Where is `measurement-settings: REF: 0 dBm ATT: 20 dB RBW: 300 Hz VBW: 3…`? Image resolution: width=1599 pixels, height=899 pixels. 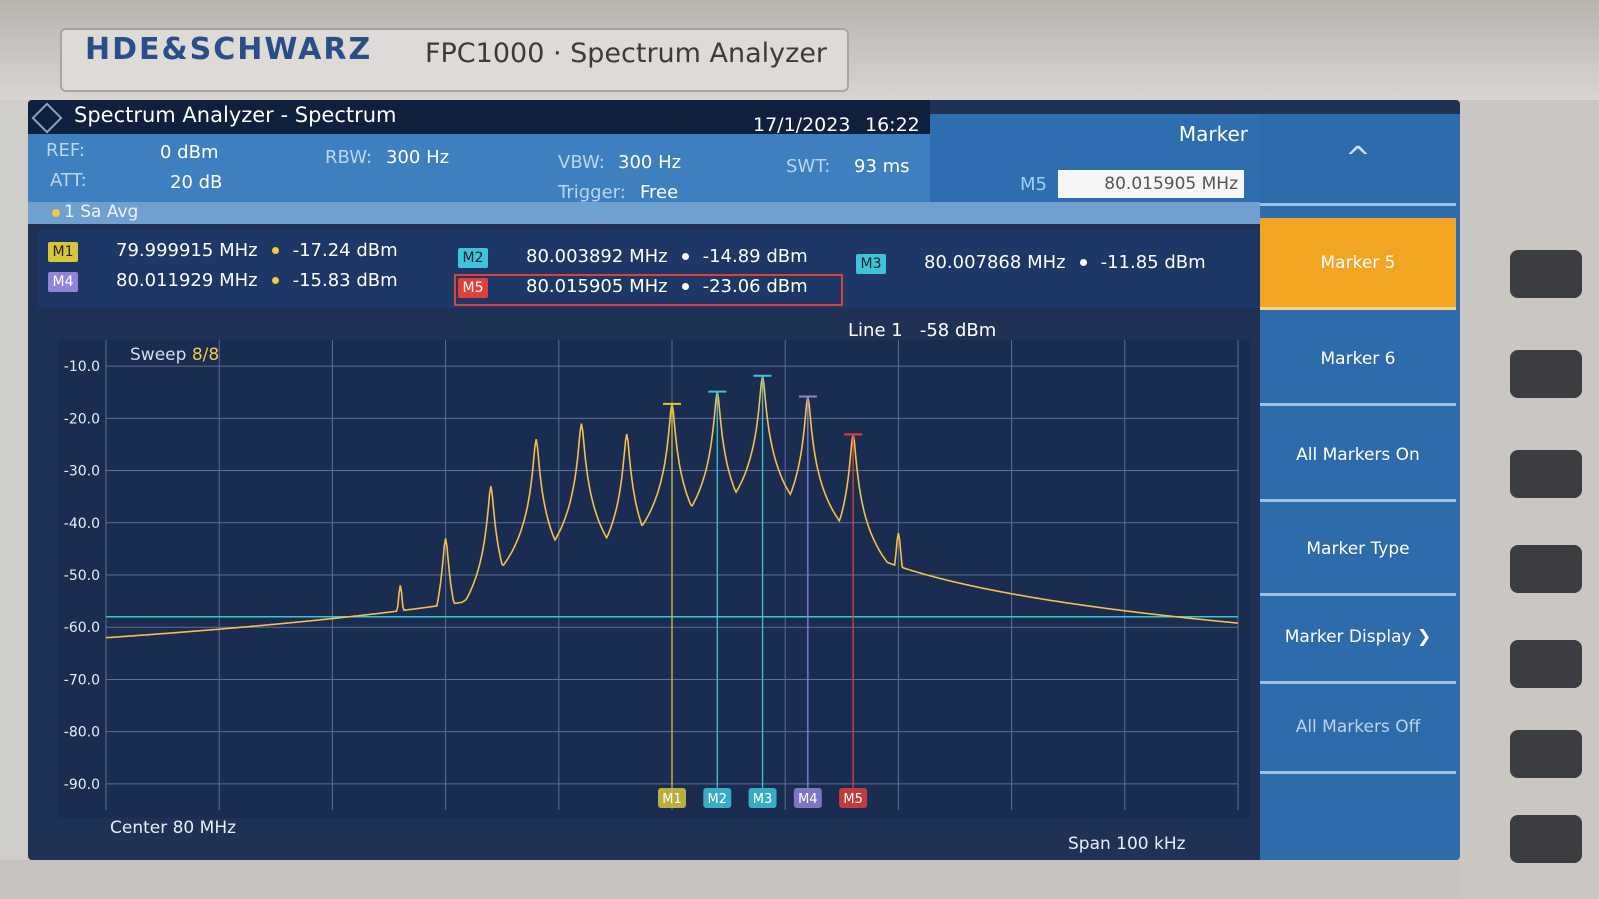 measurement-settings: REF: 0 dBm ATT: 20 dB RBW: 300 Hz VBW: 3… is located at coordinates (479, 173).